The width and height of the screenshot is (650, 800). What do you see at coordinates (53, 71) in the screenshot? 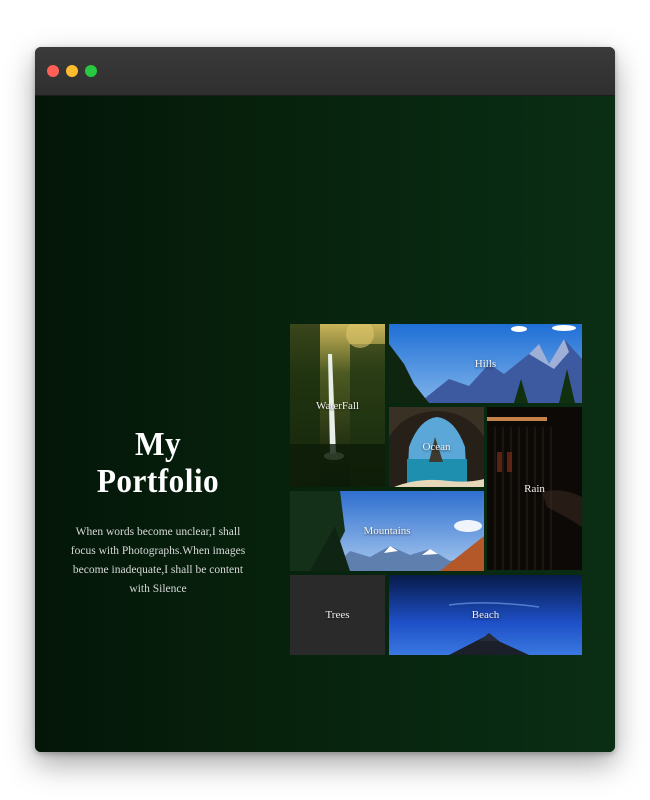
I see `close-button` at bounding box center [53, 71].